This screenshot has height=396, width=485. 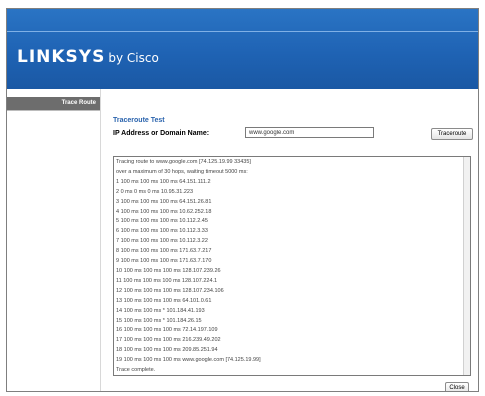 What do you see at coordinates (170, 290) in the screenshot?
I see `output-line: 12 100 ms 100 ms 100 ms 128.107.234.106` at bounding box center [170, 290].